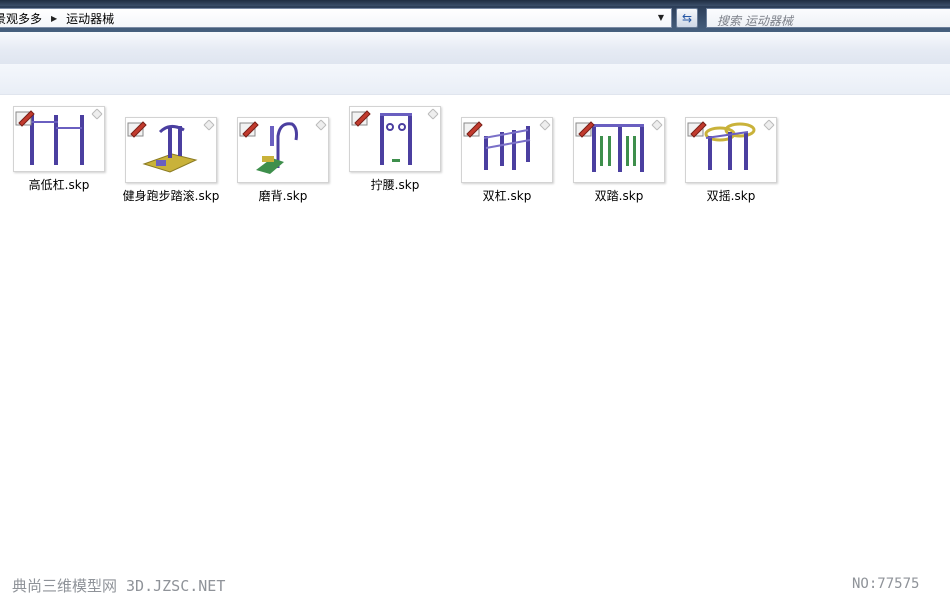 The image size is (950, 600). I want to click on file-item: 高低杠.skp, so click(59, 149).